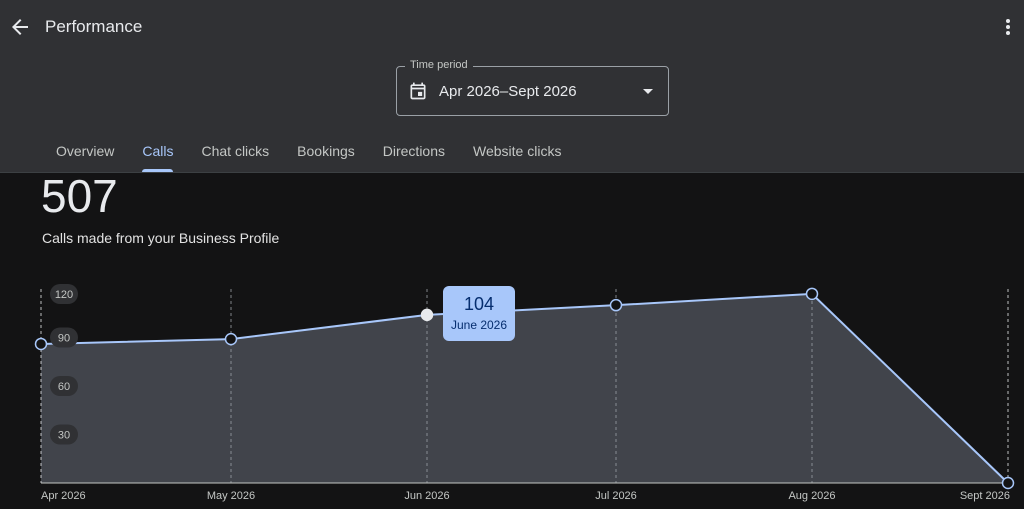 The image size is (1024, 509). Describe the element at coordinates (427, 315) in the screenshot. I see `data-point-highlighted` at that location.